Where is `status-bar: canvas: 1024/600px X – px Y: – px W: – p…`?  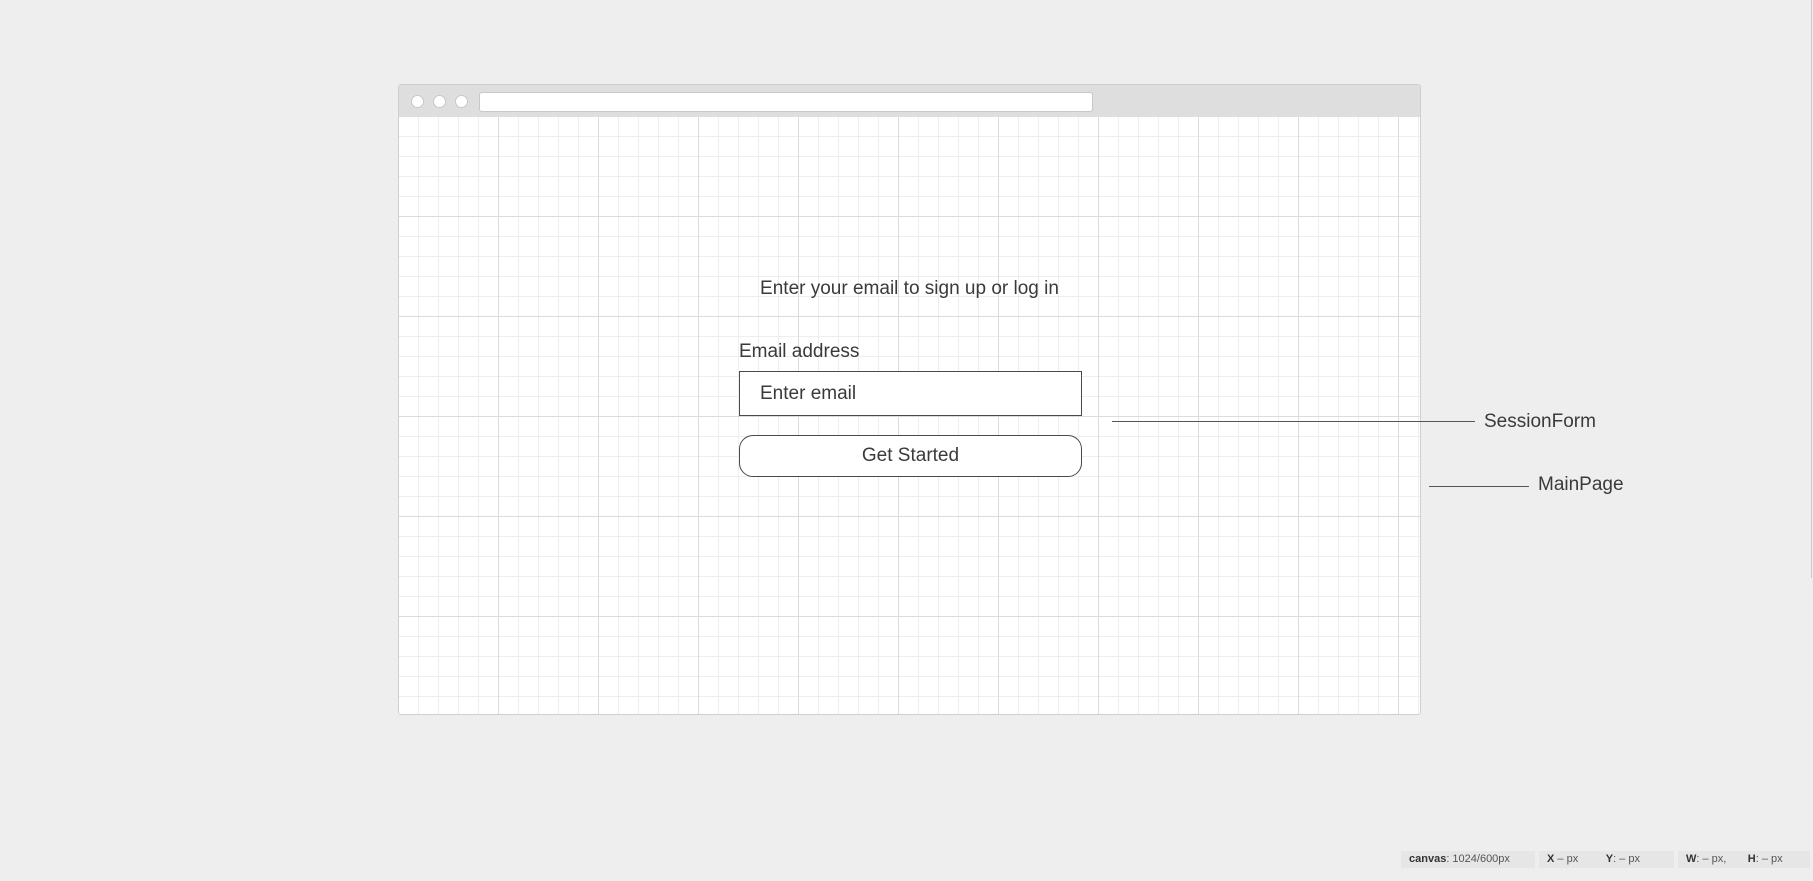 status-bar: canvas: 1024/600px X – px Y: – px W: – p… is located at coordinates (1605, 859).